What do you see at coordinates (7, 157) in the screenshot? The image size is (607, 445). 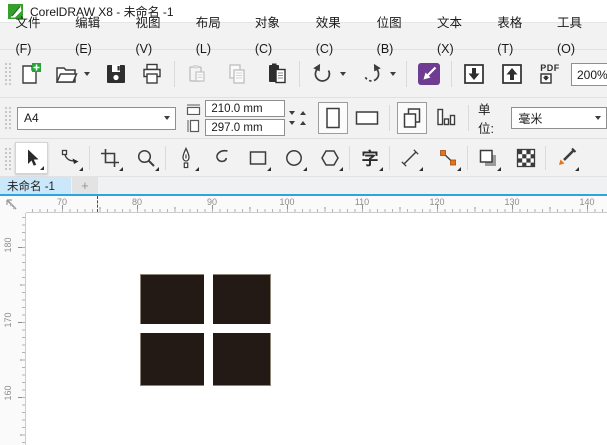 I see `toolbox-grip` at bounding box center [7, 157].